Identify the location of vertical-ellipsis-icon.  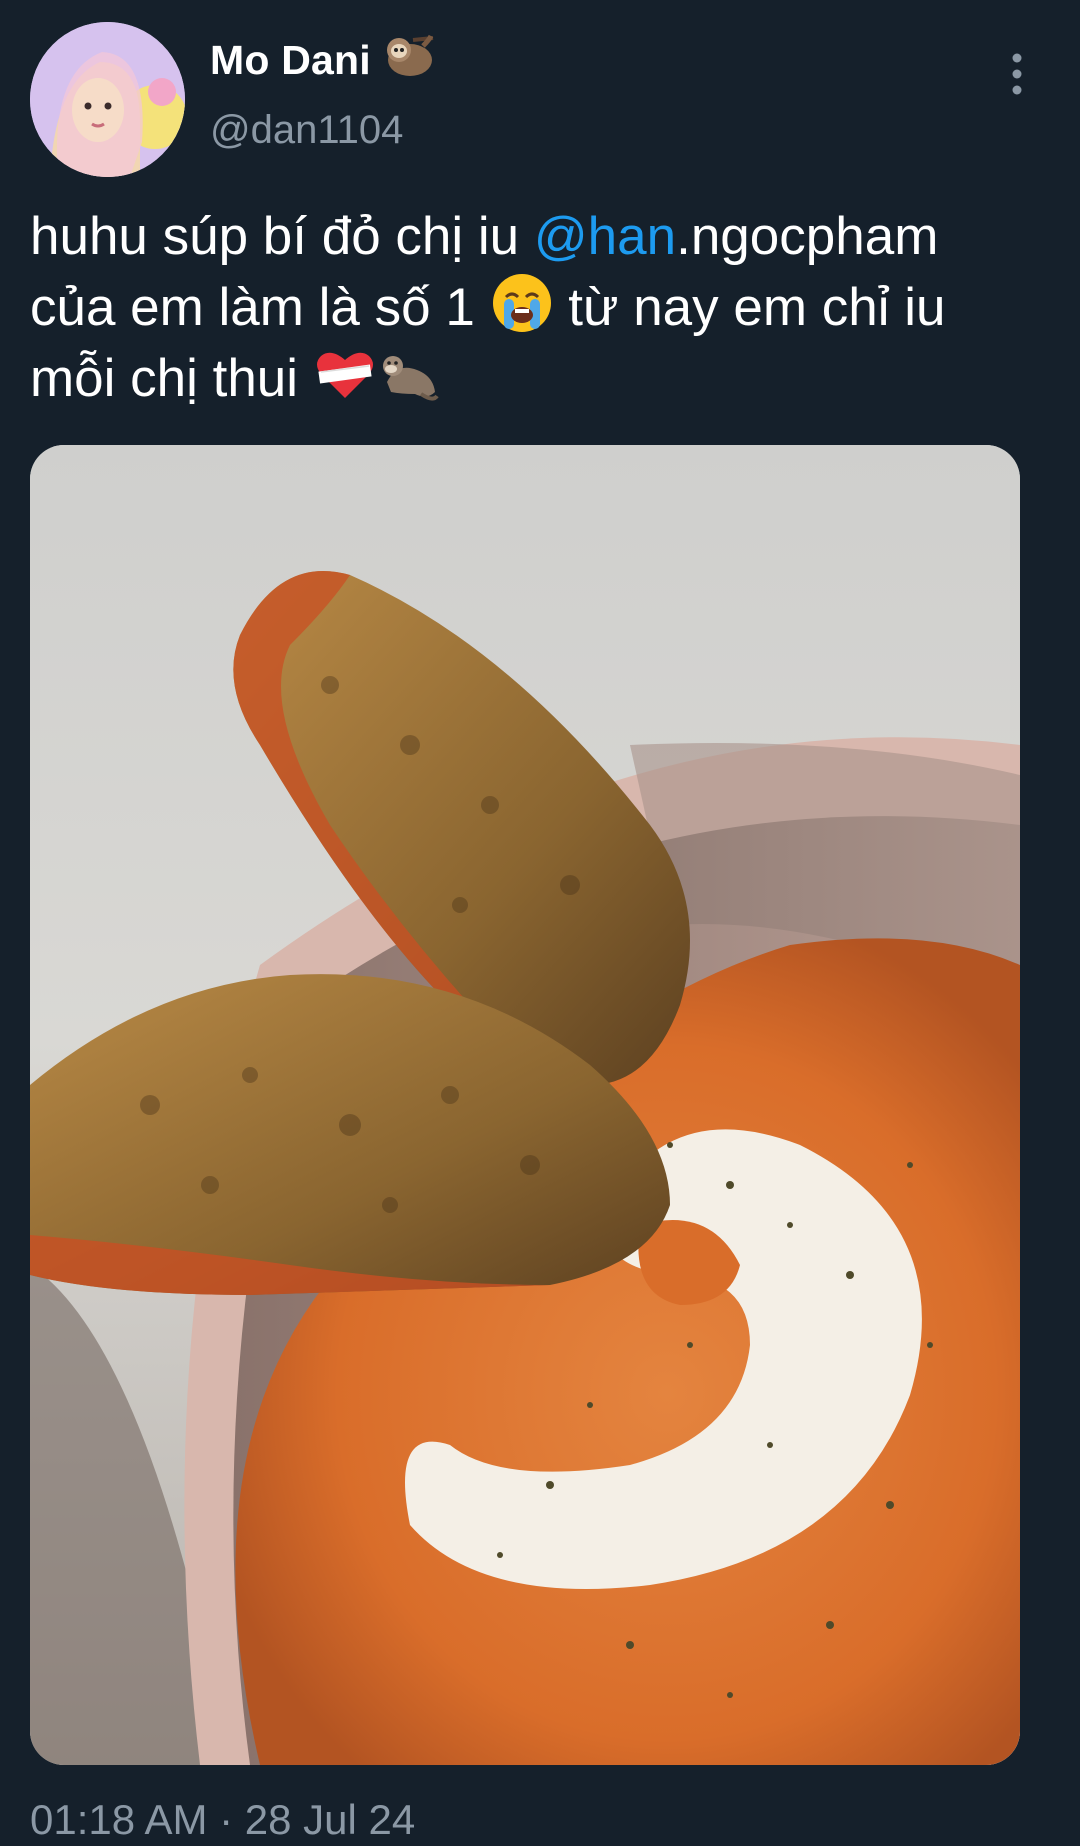
(1017, 74).